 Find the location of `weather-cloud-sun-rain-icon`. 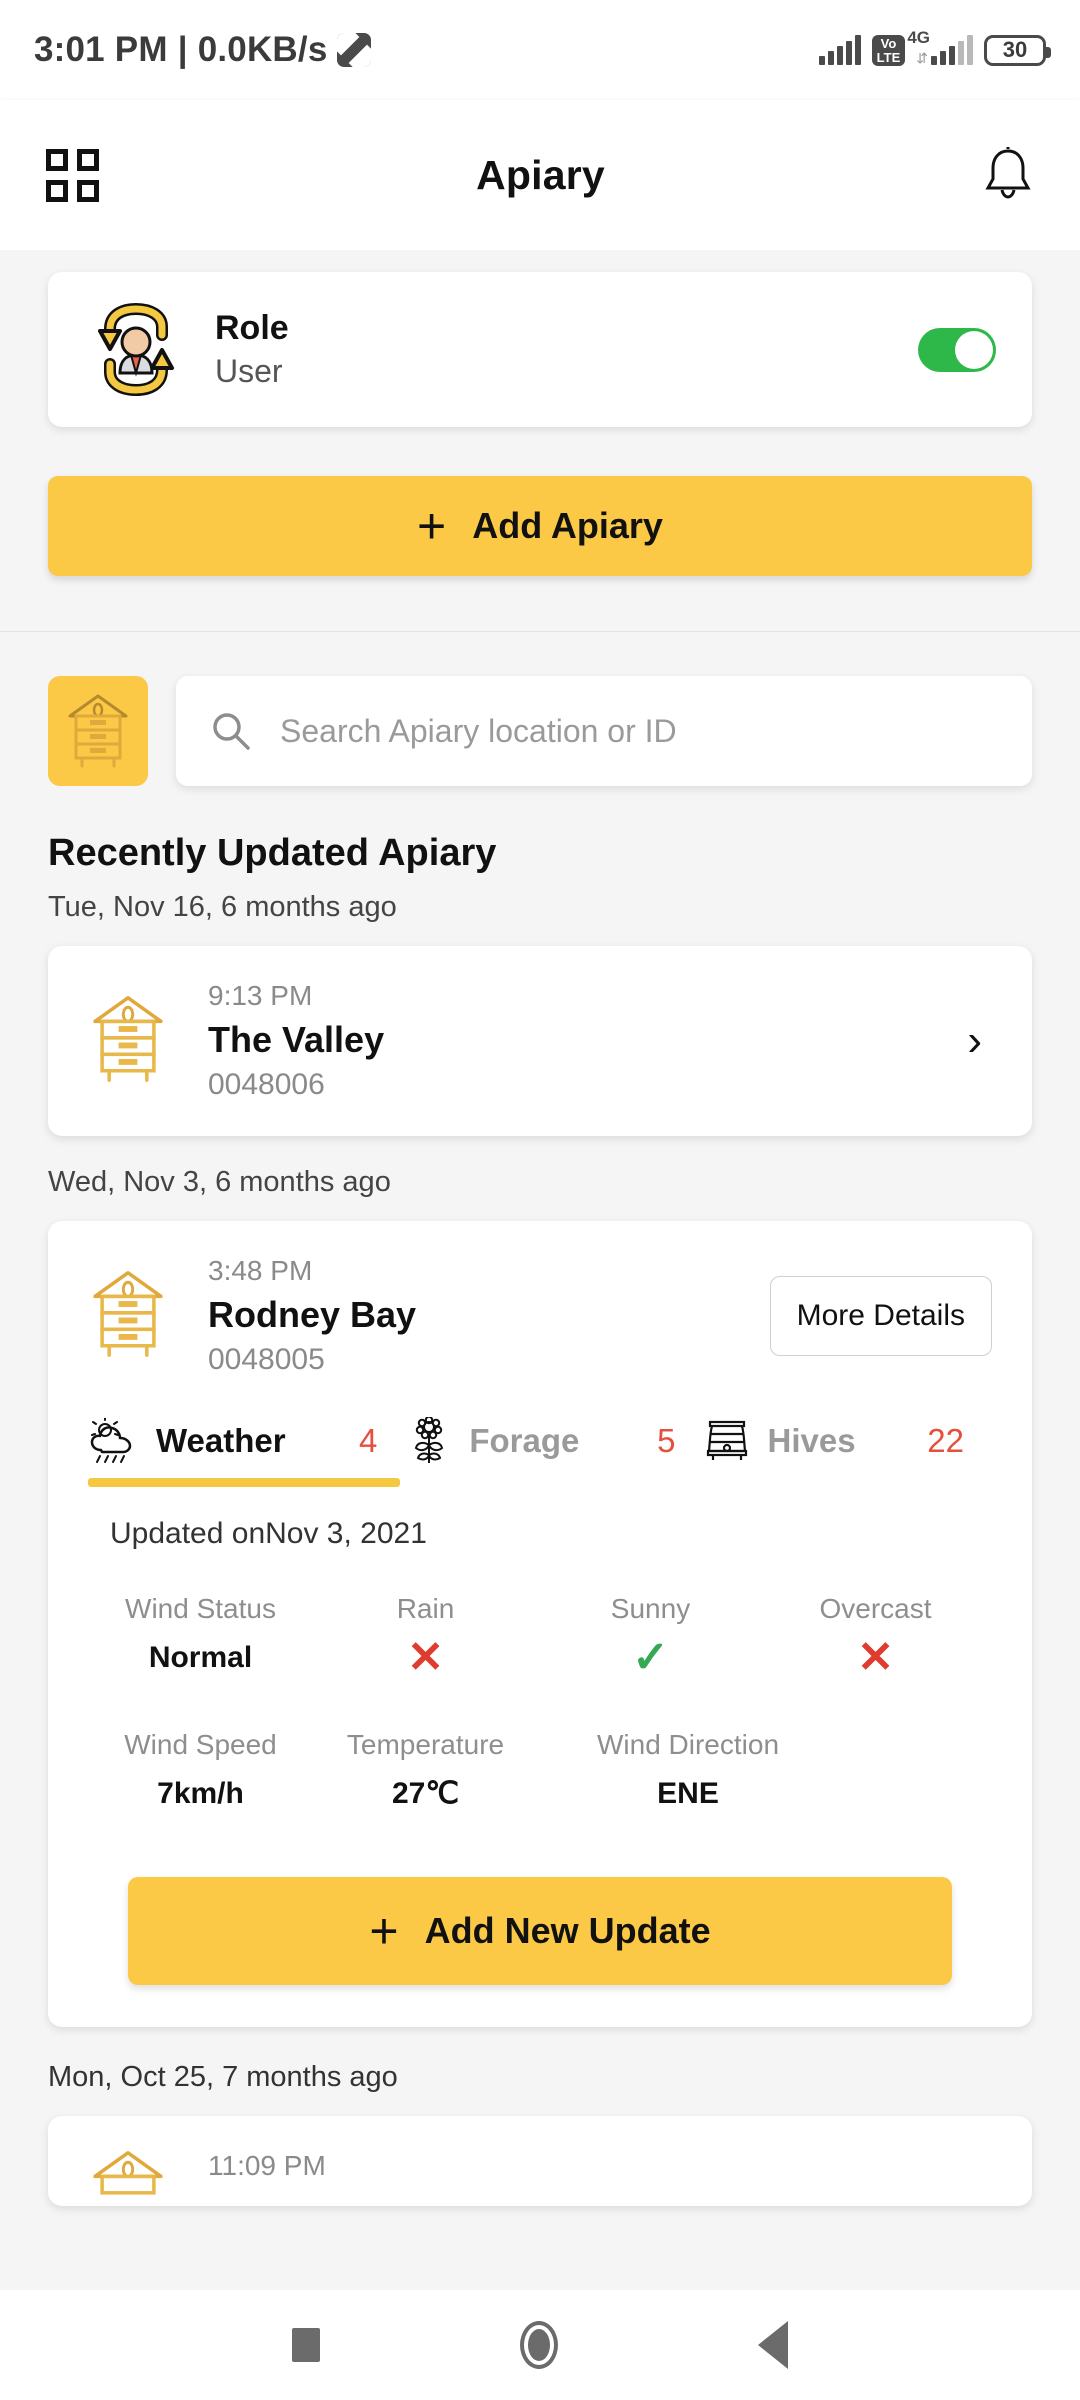

weather-cloud-sun-rain-icon is located at coordinates (111, 1440).